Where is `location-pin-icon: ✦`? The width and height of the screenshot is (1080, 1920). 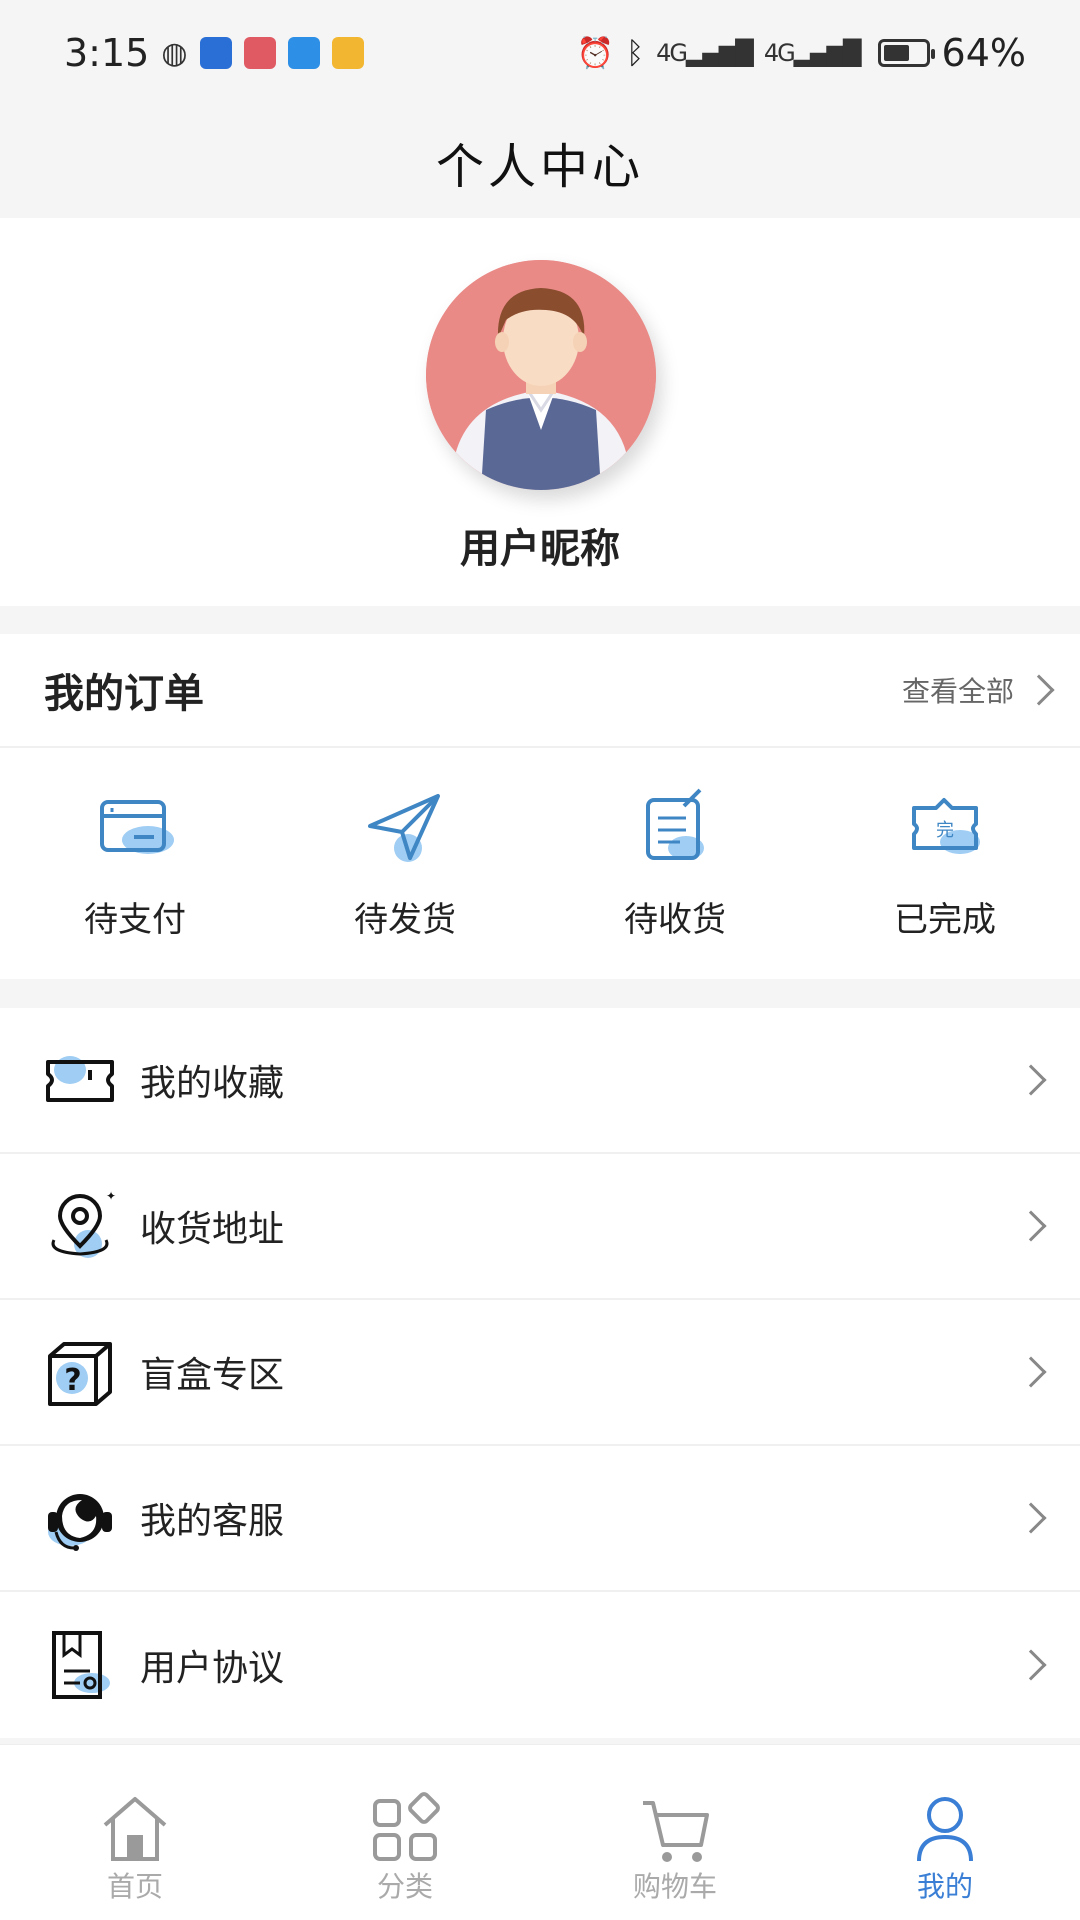 location-pin-icon: ✦ is located at coordinates (83, 1223).